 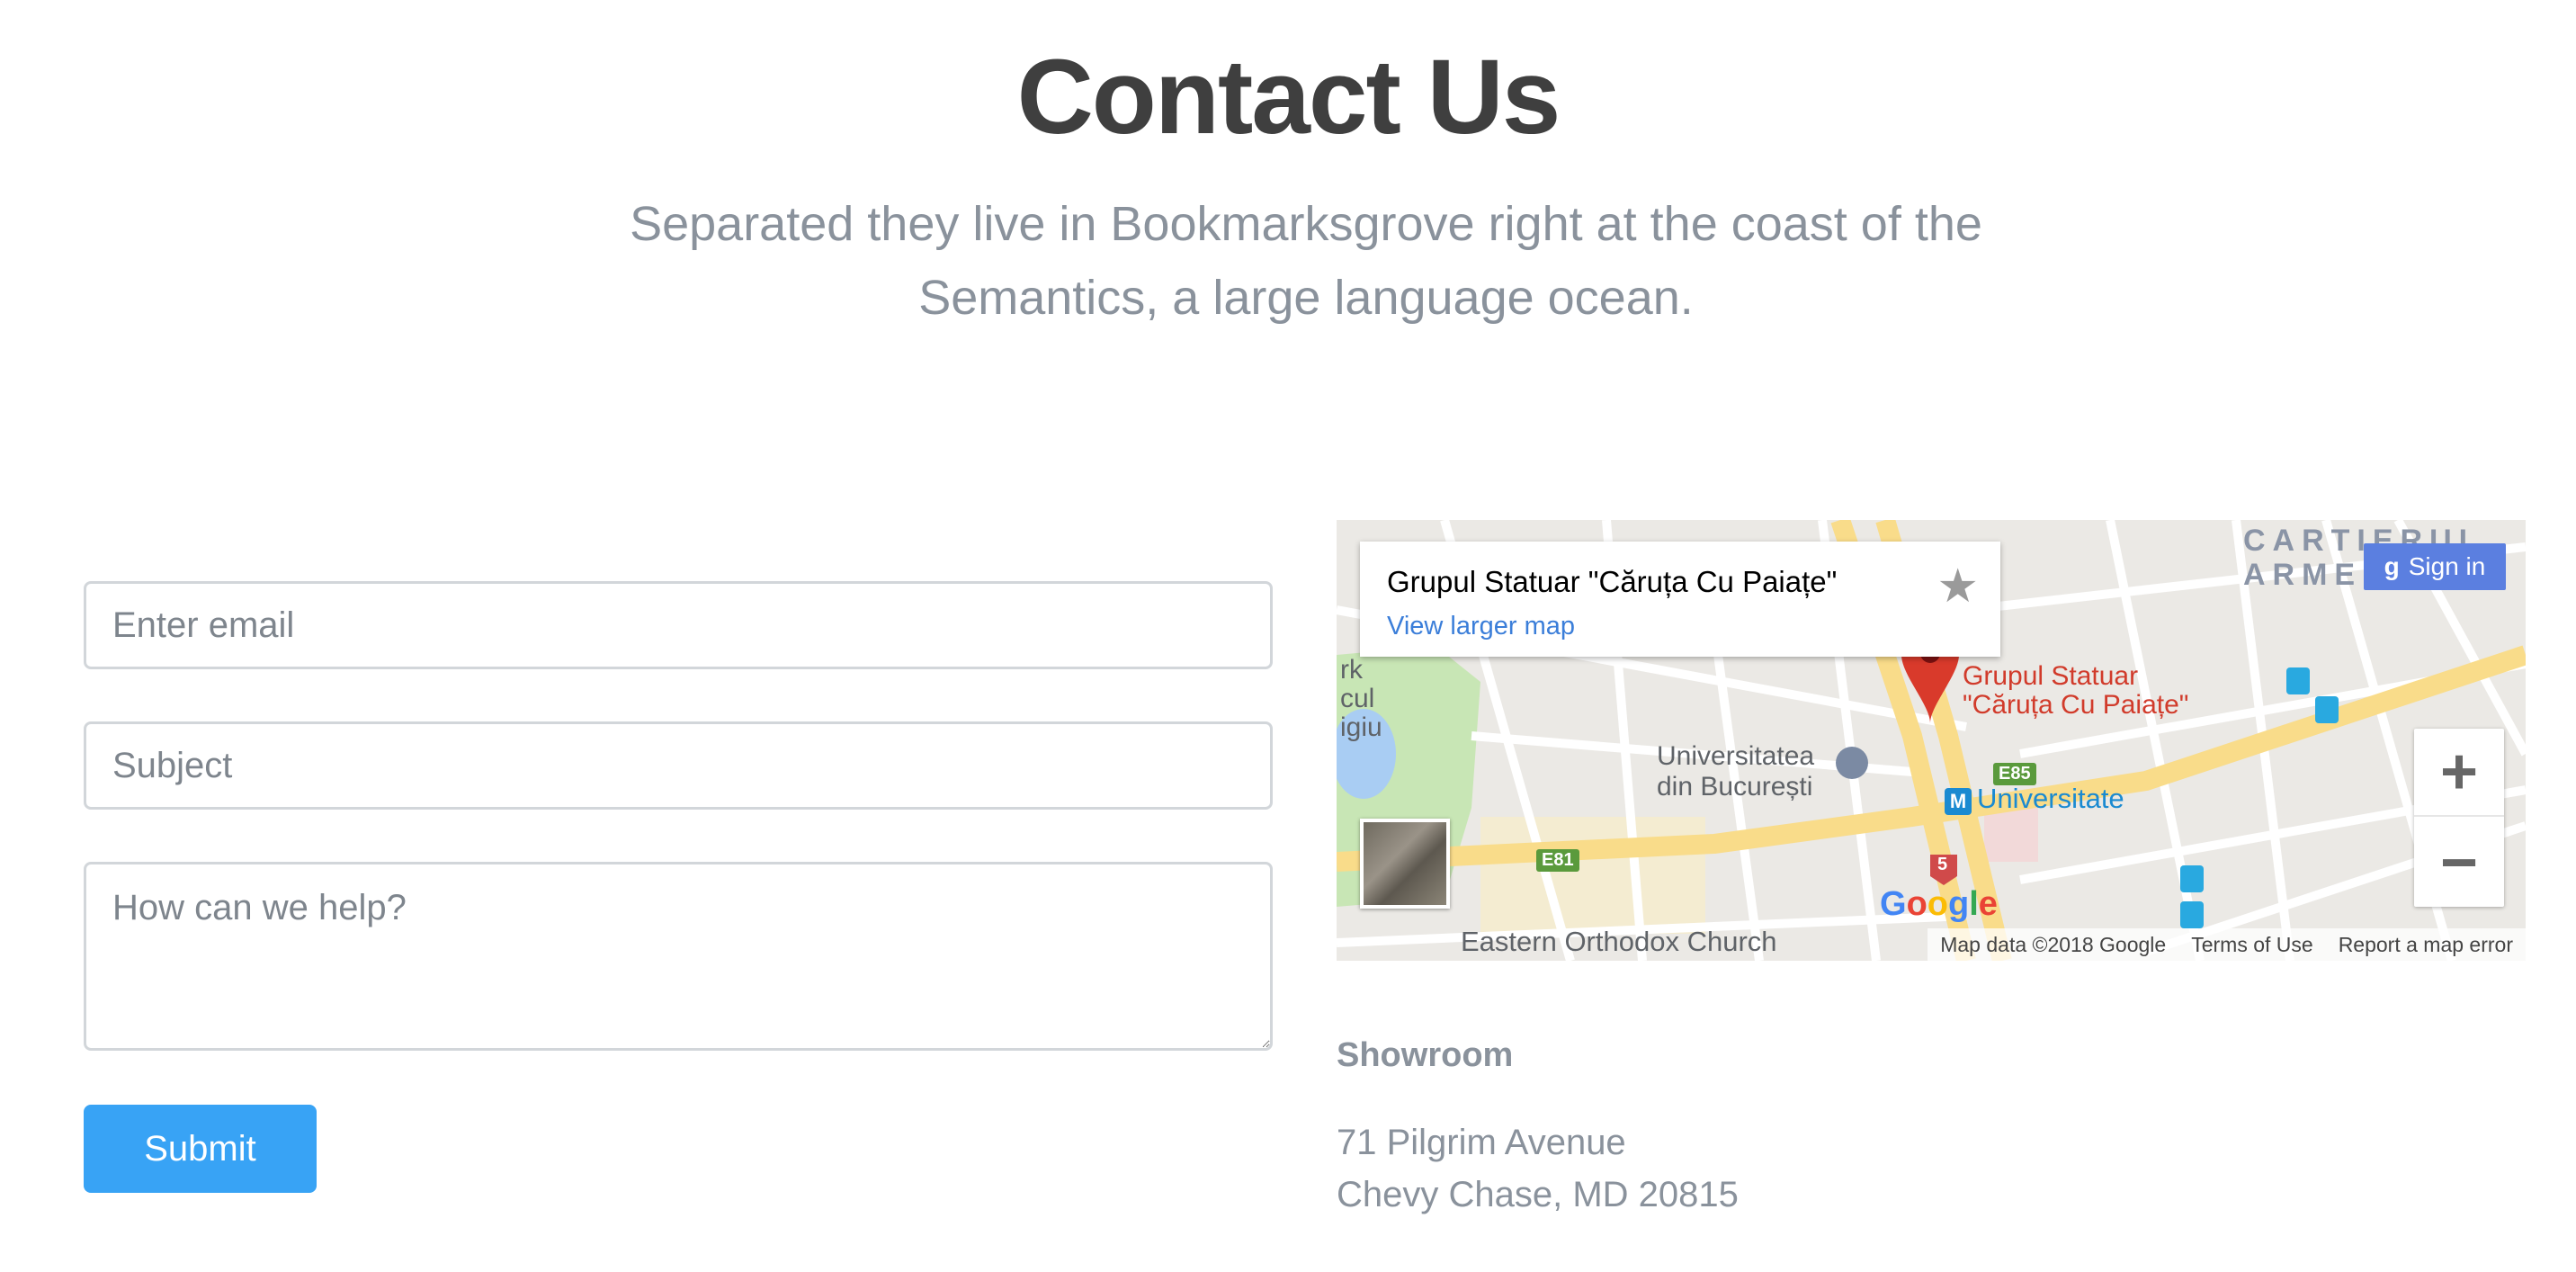 What do you see at coordinates (2459, 773) in the screenshot?
I see `zoom-in-button: +` at bounding box center [2459, 773].